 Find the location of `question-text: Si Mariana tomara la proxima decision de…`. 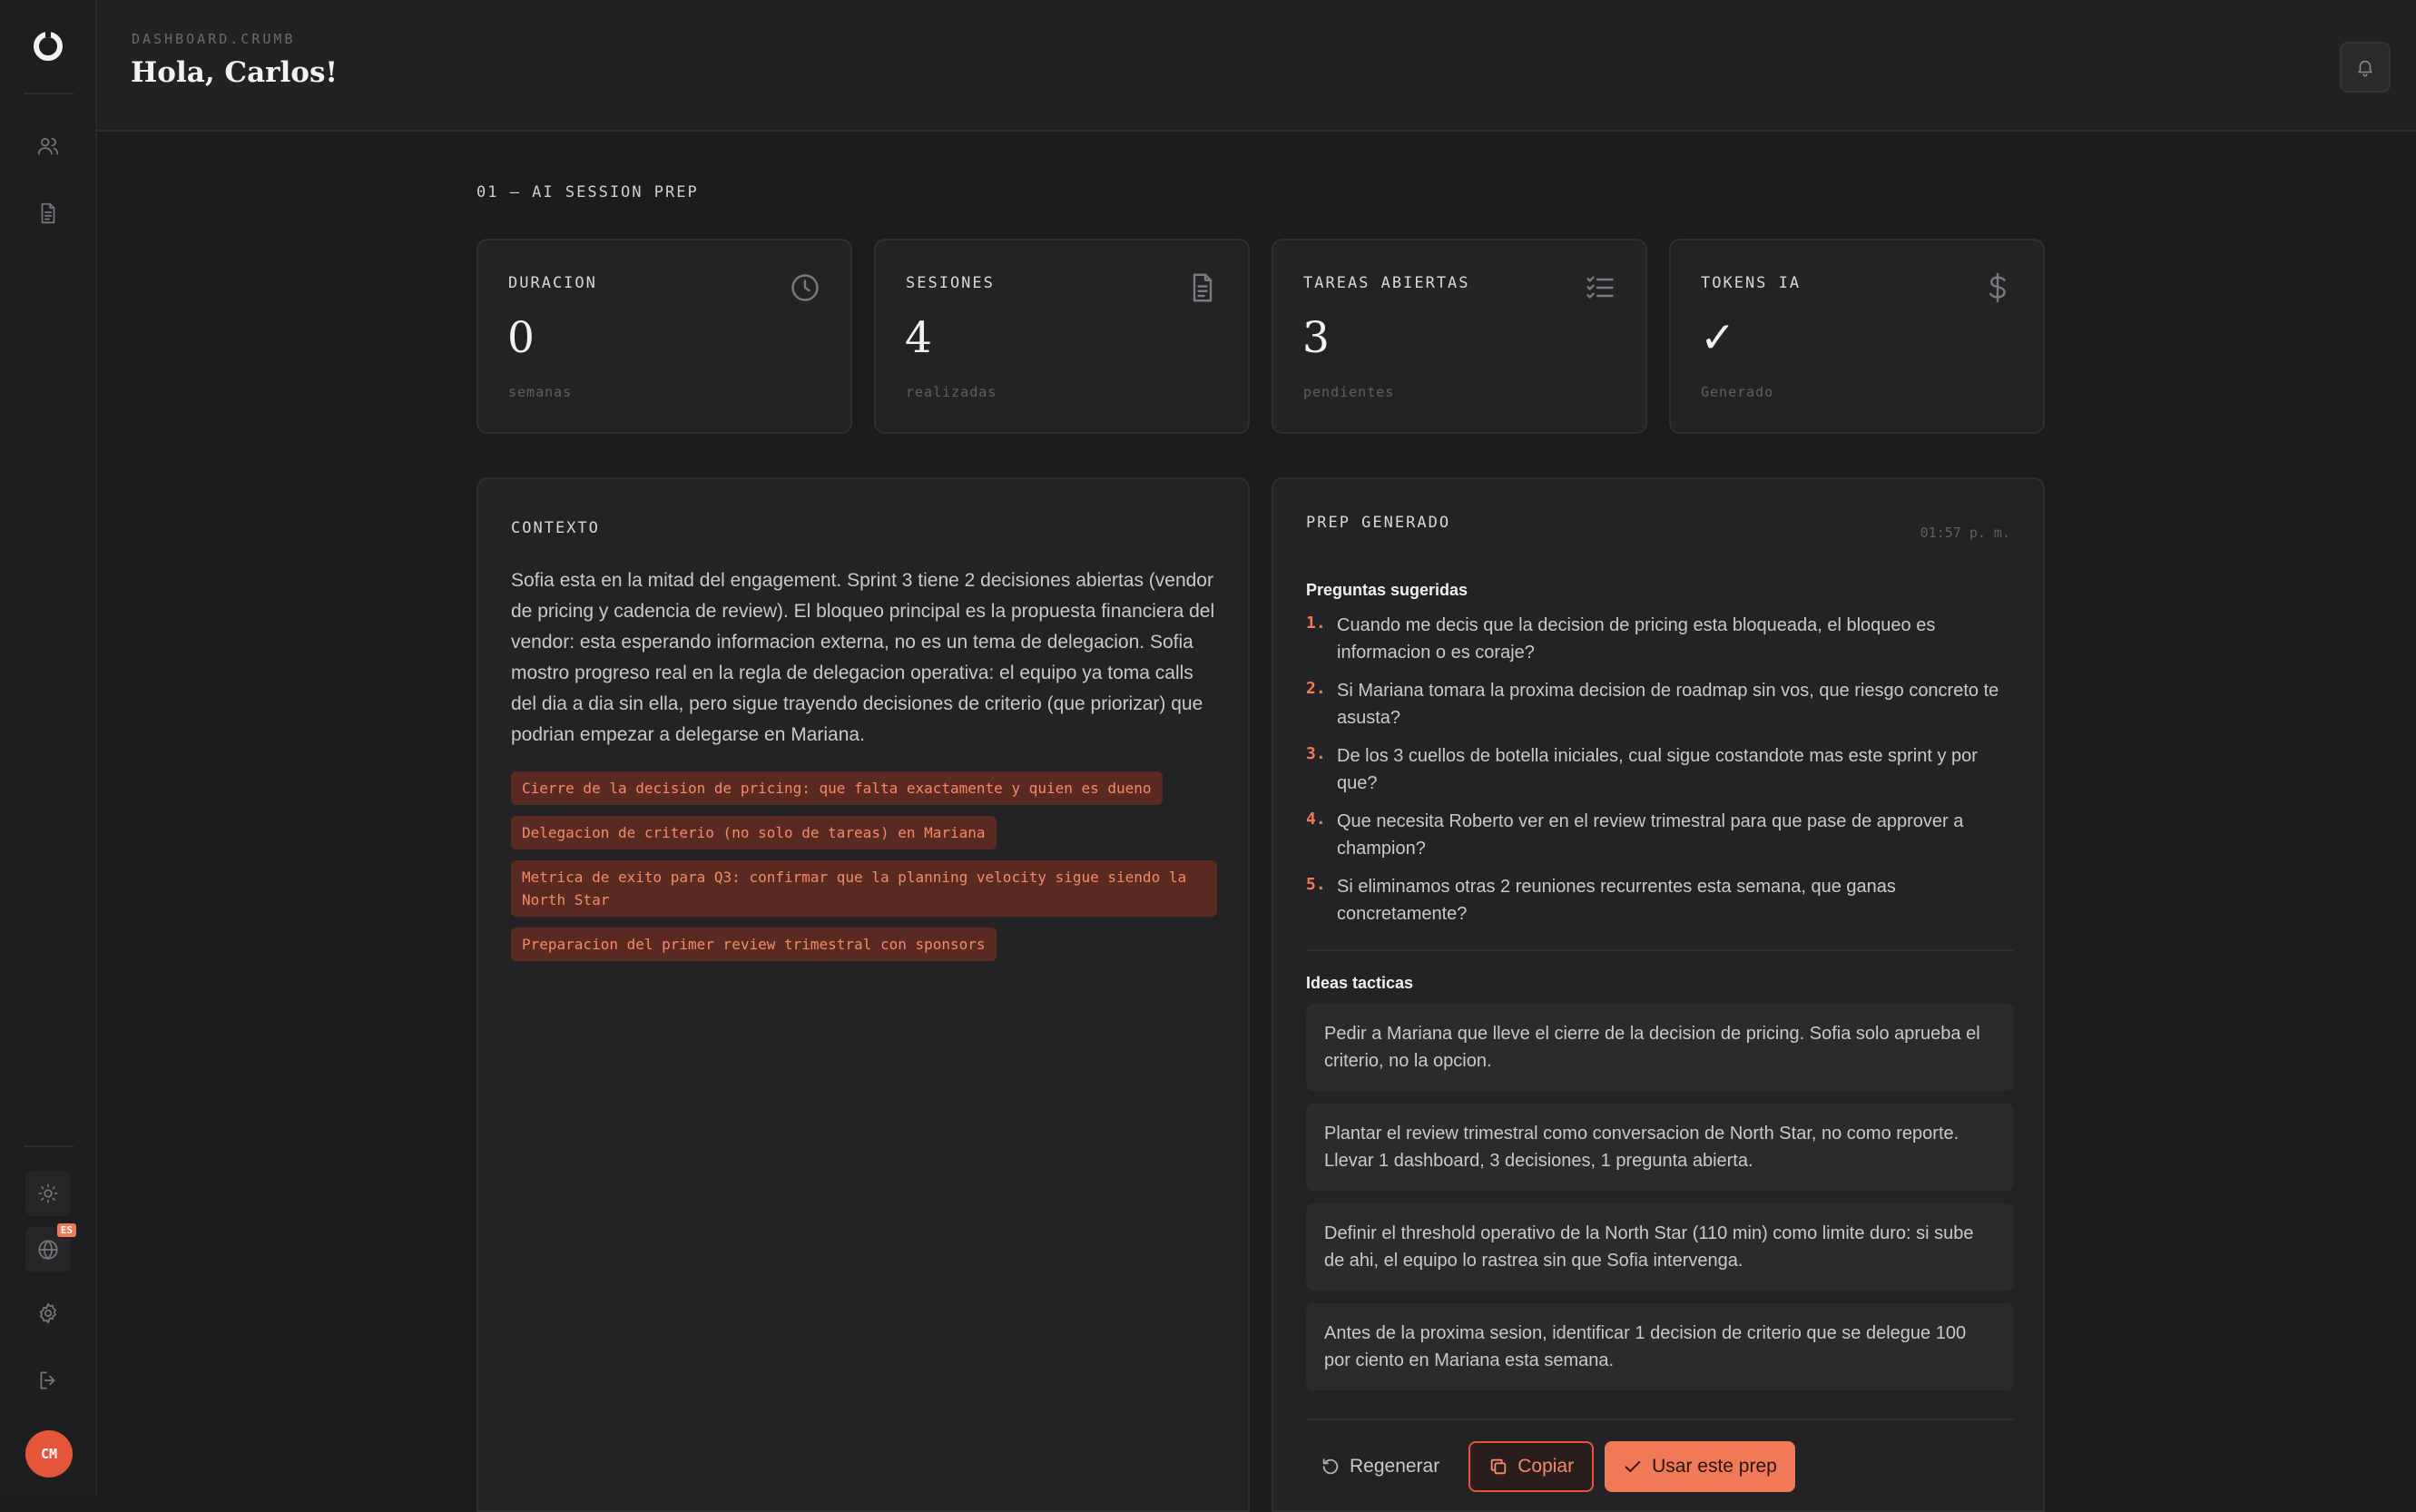

question-text: Si Mariana tomara la proxima decision de… is located at coordinates (1668, 704).